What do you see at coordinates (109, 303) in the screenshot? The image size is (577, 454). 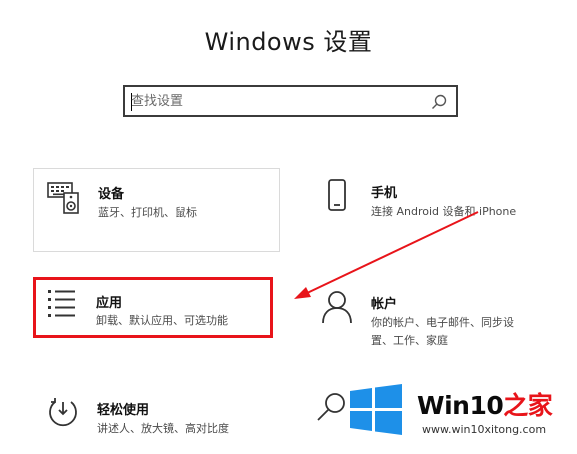 I see `tile-apps-title: 应用` at bounding box center [109, 303].